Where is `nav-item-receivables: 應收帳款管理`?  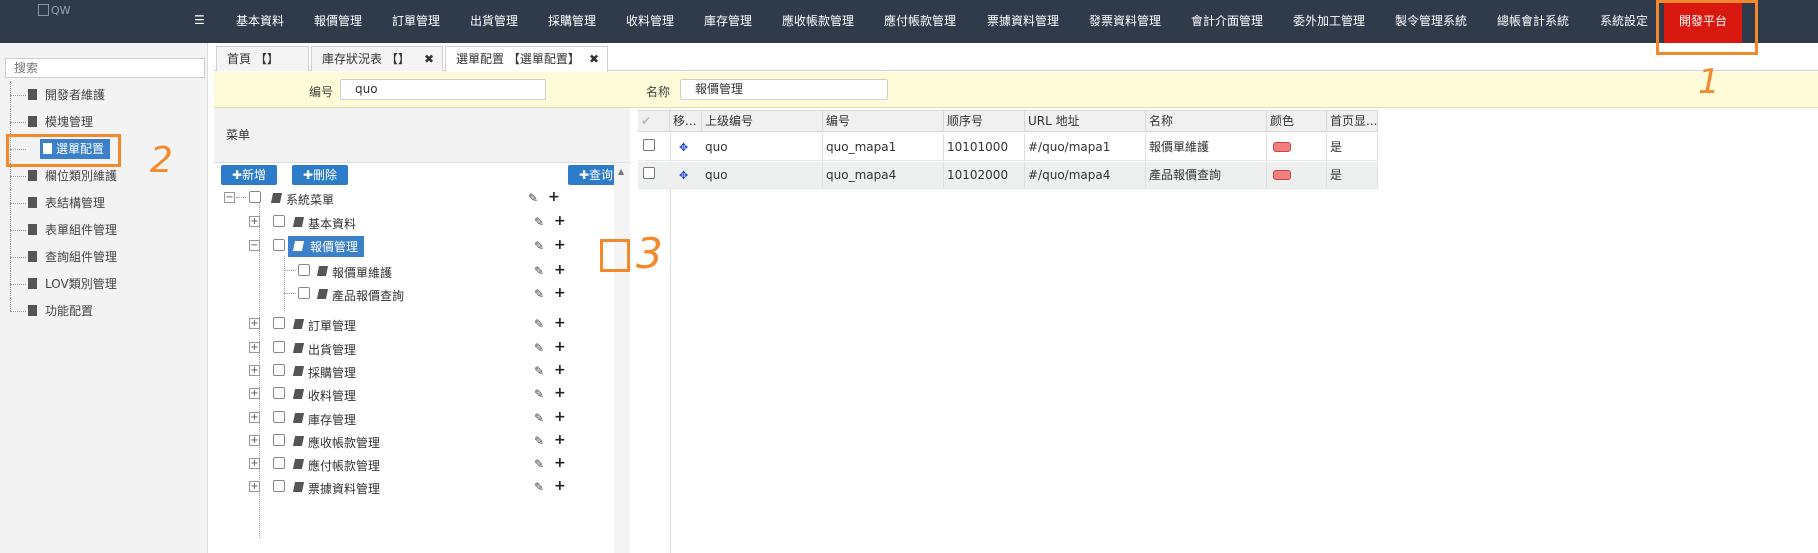 nav-item-receivables: 應收帳款管理 is located at coordinates (818, 21).